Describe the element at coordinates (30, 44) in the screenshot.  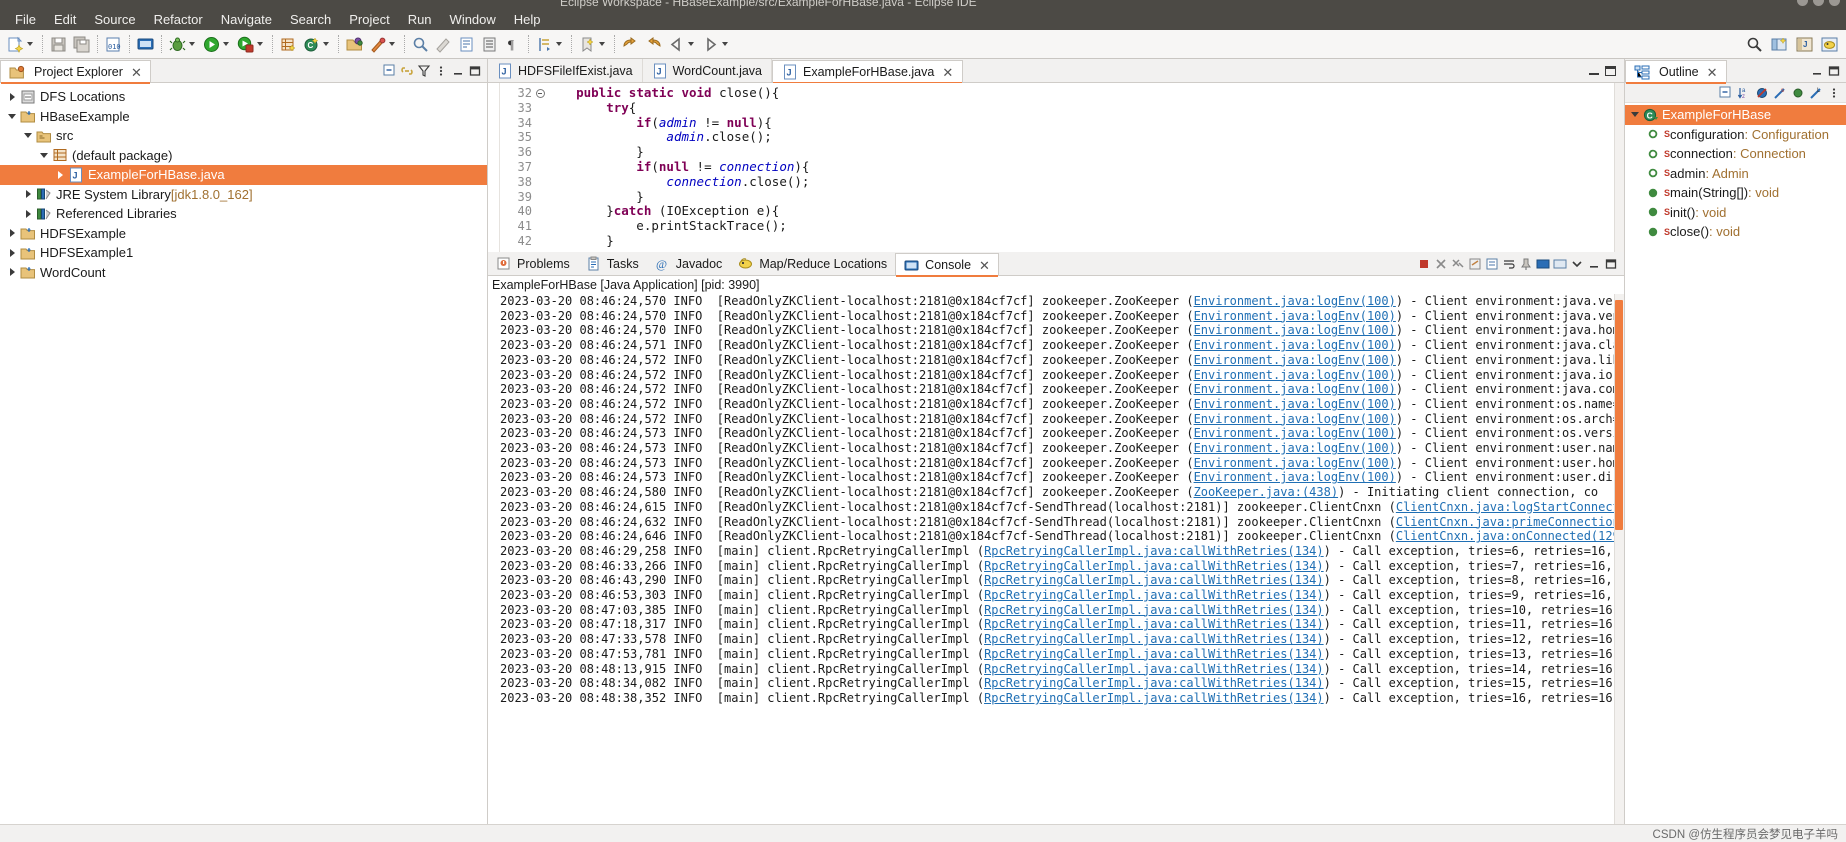
I see `new-wizard-dropdown-arrow` at that location.